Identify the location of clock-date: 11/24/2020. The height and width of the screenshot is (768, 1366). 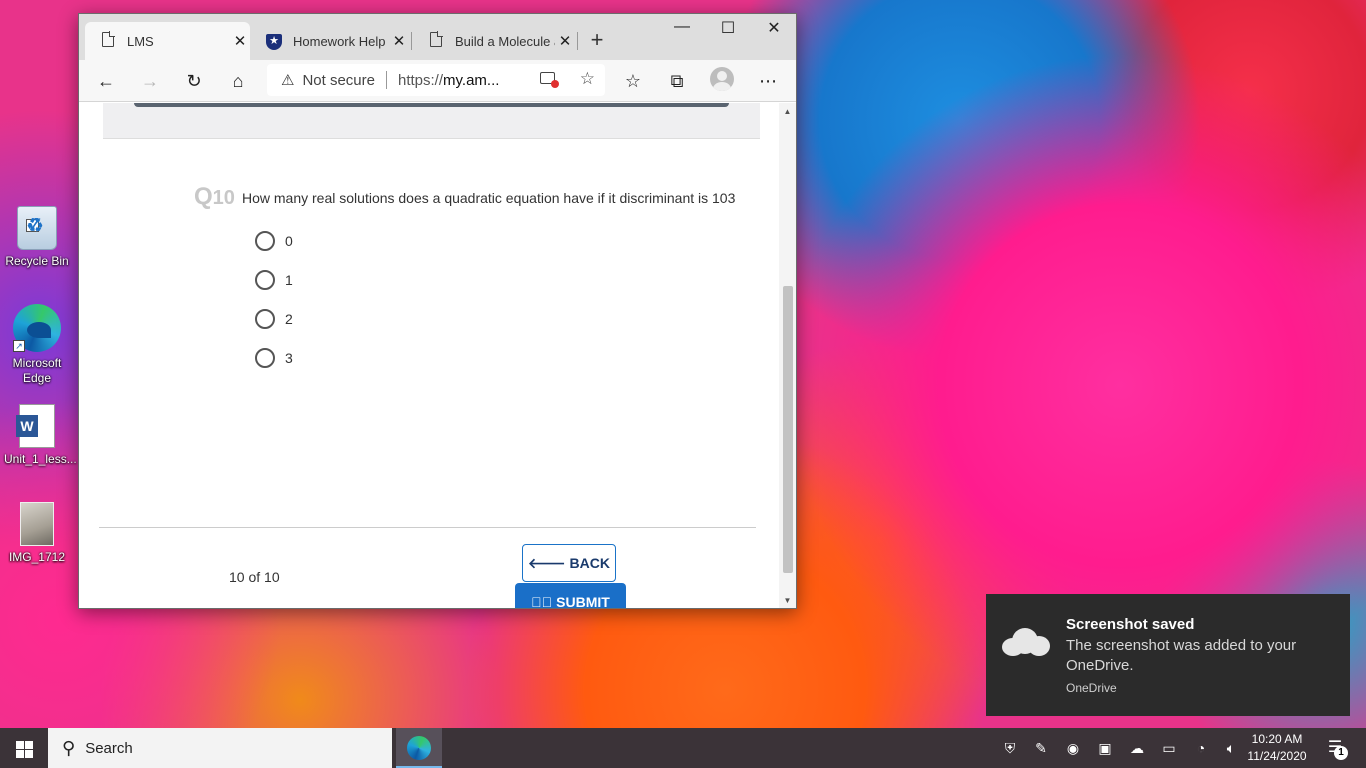
(1277, 756).